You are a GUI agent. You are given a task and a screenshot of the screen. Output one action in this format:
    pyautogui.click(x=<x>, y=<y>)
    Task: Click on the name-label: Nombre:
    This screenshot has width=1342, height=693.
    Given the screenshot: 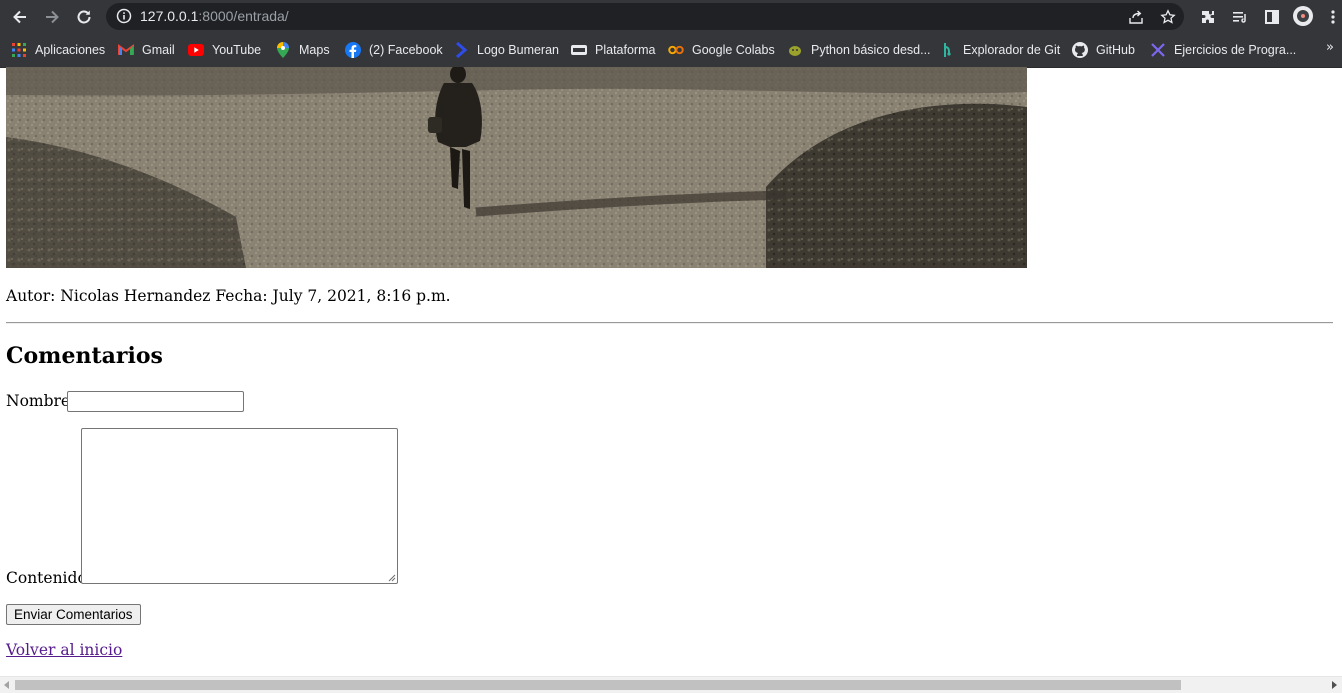 What is the action you would take?
    pyautogui.click(x=41, y=401)
    